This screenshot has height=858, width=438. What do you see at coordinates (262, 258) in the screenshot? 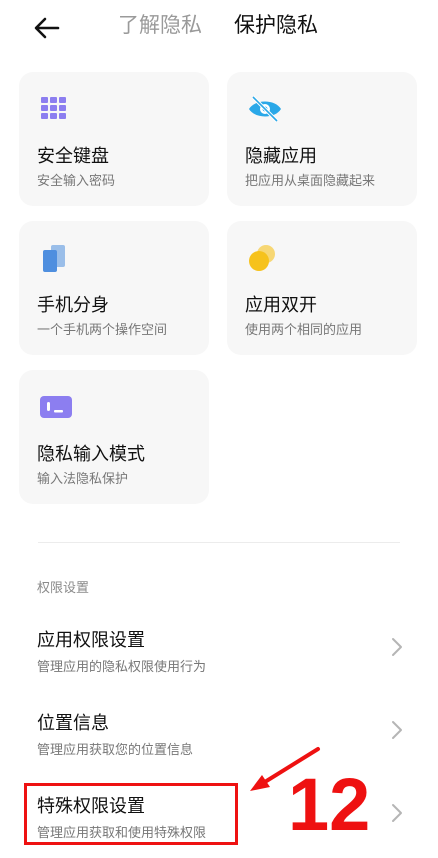
I see `dual-circle-icon` at bounding box center [262, 258].